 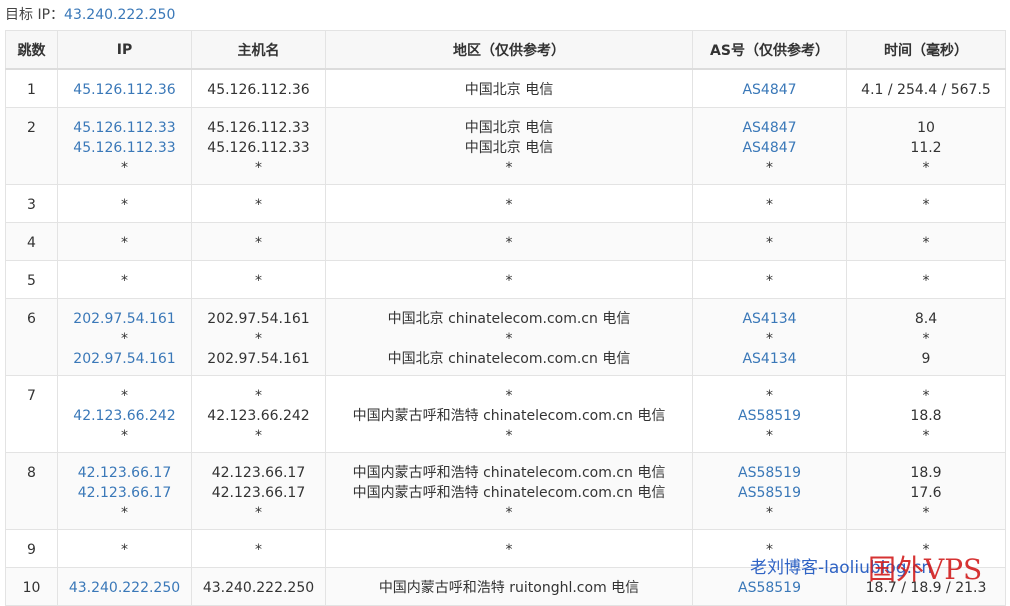 I want to click on hostname-cell: 45.126.112.33 45.126.112.33 *, so click(x=258, y=146).